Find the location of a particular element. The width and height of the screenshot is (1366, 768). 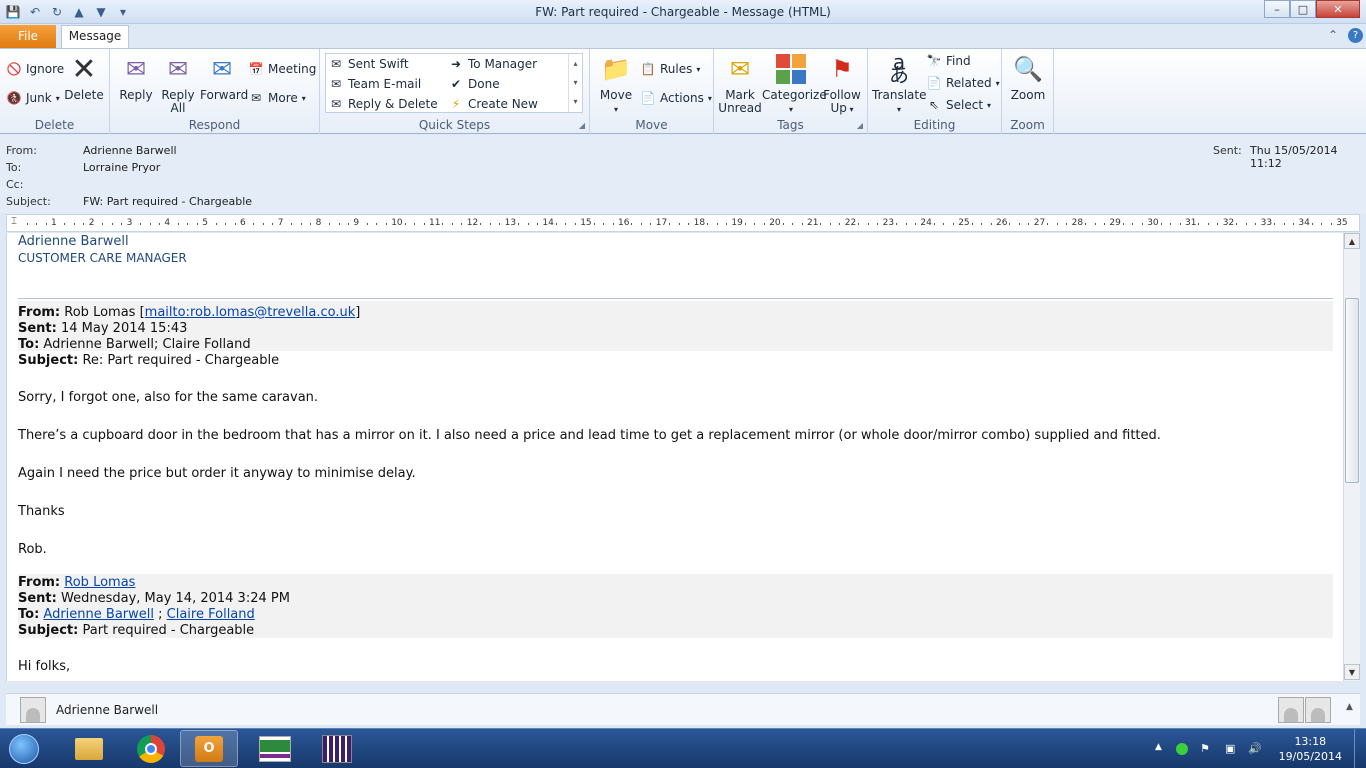

zoom-button: 🔍 Zoom is located at coordinates (1028, 77).